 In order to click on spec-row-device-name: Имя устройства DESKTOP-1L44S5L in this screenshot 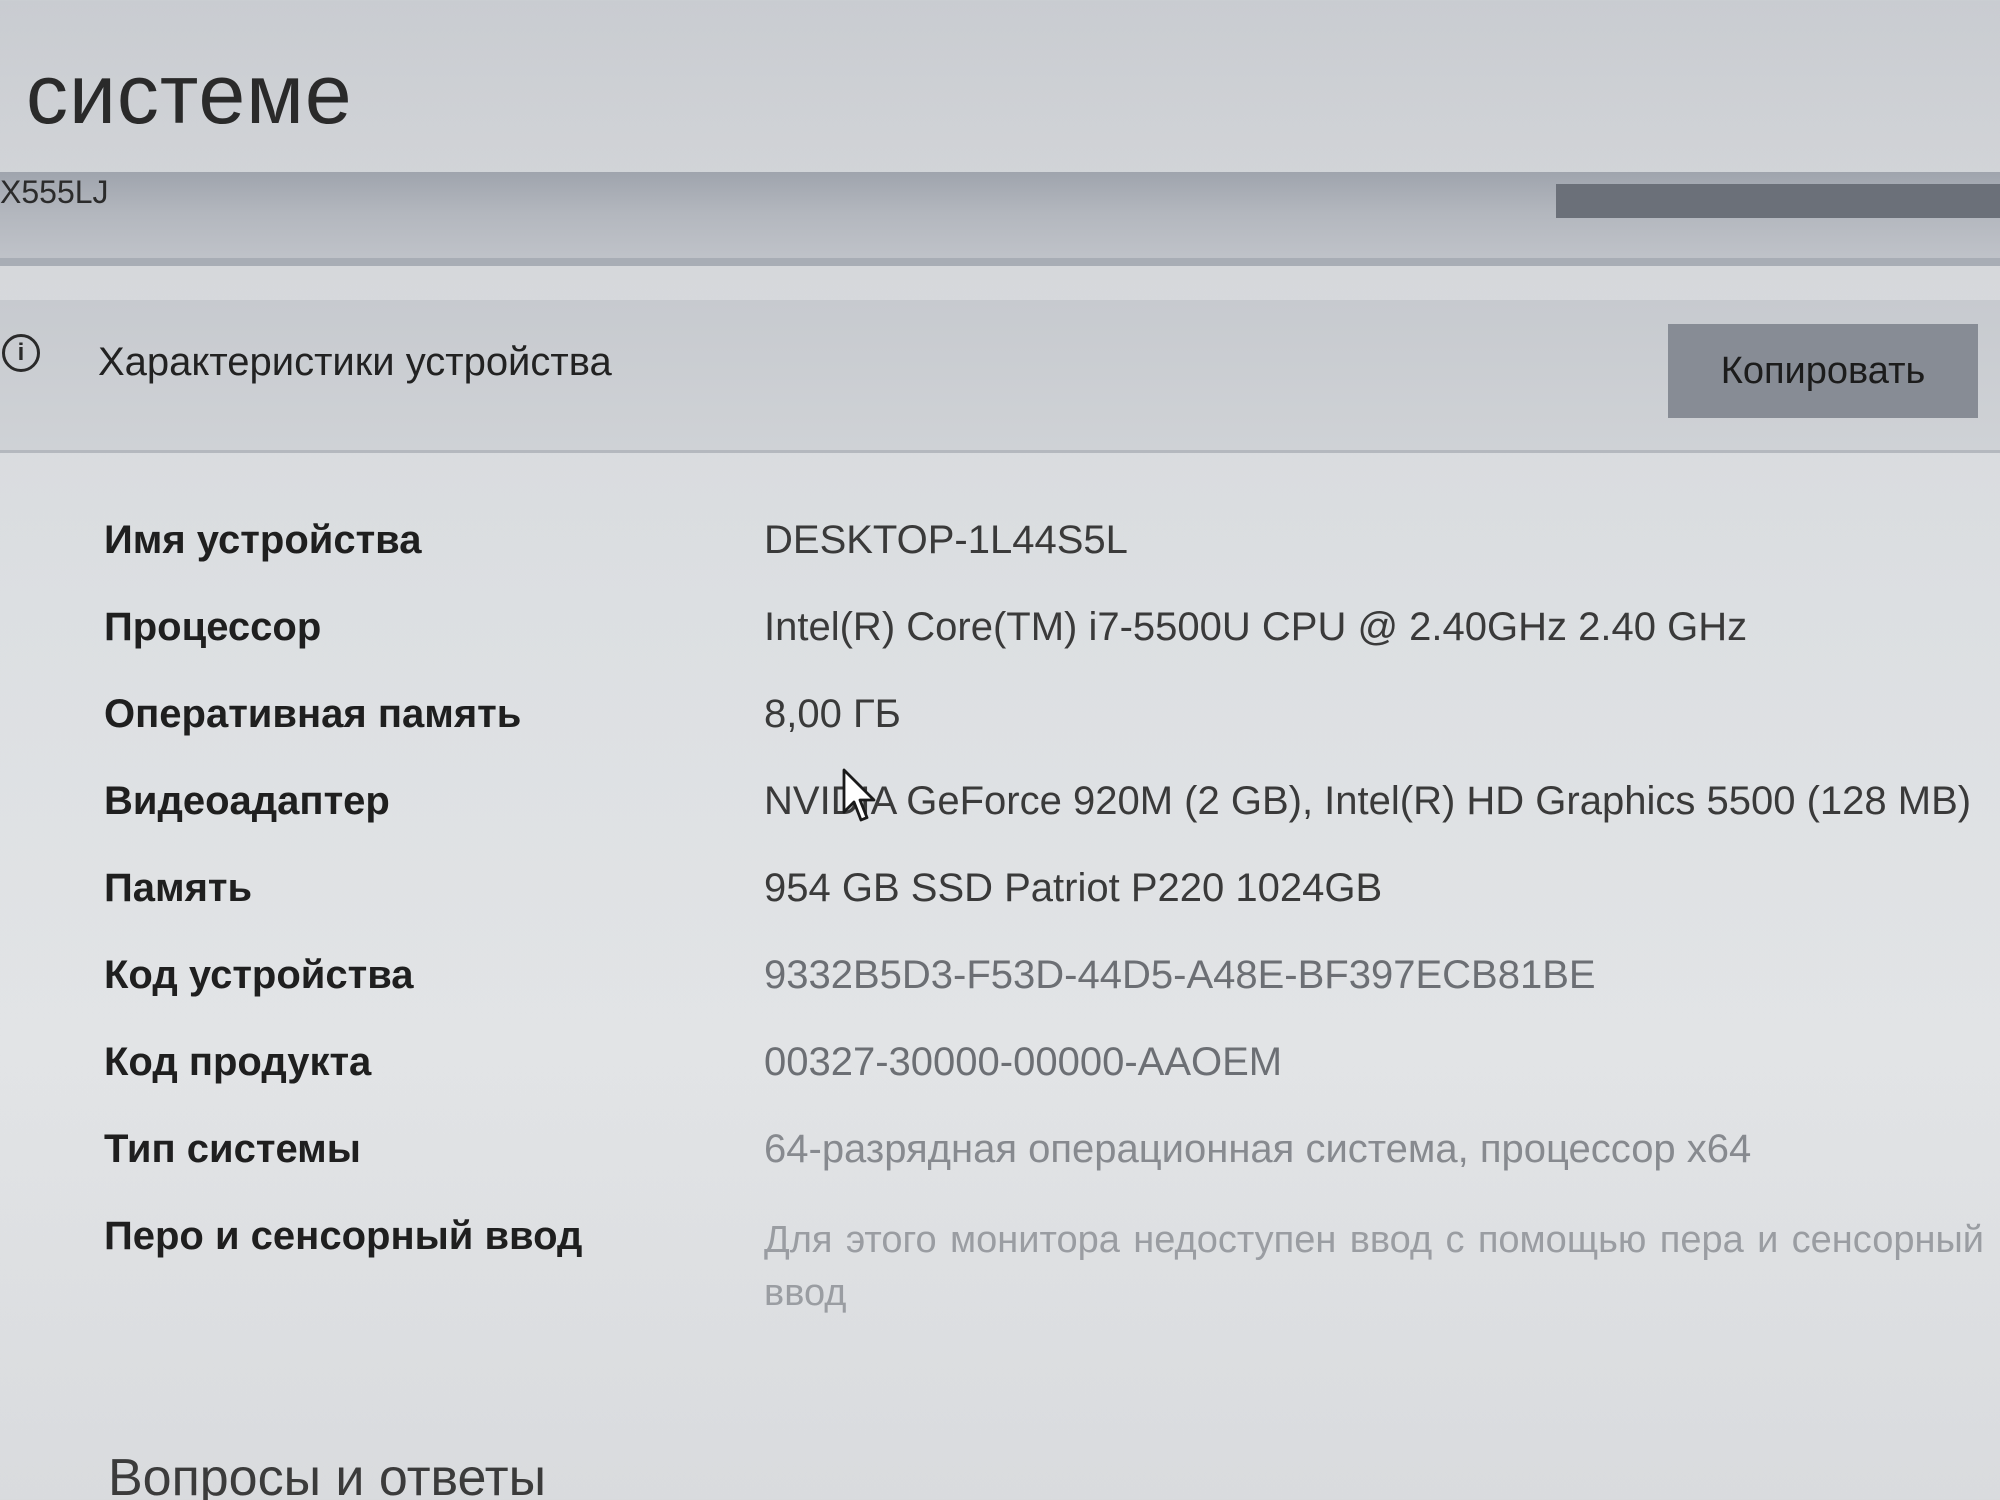, I will do `click(1044, 561)`.